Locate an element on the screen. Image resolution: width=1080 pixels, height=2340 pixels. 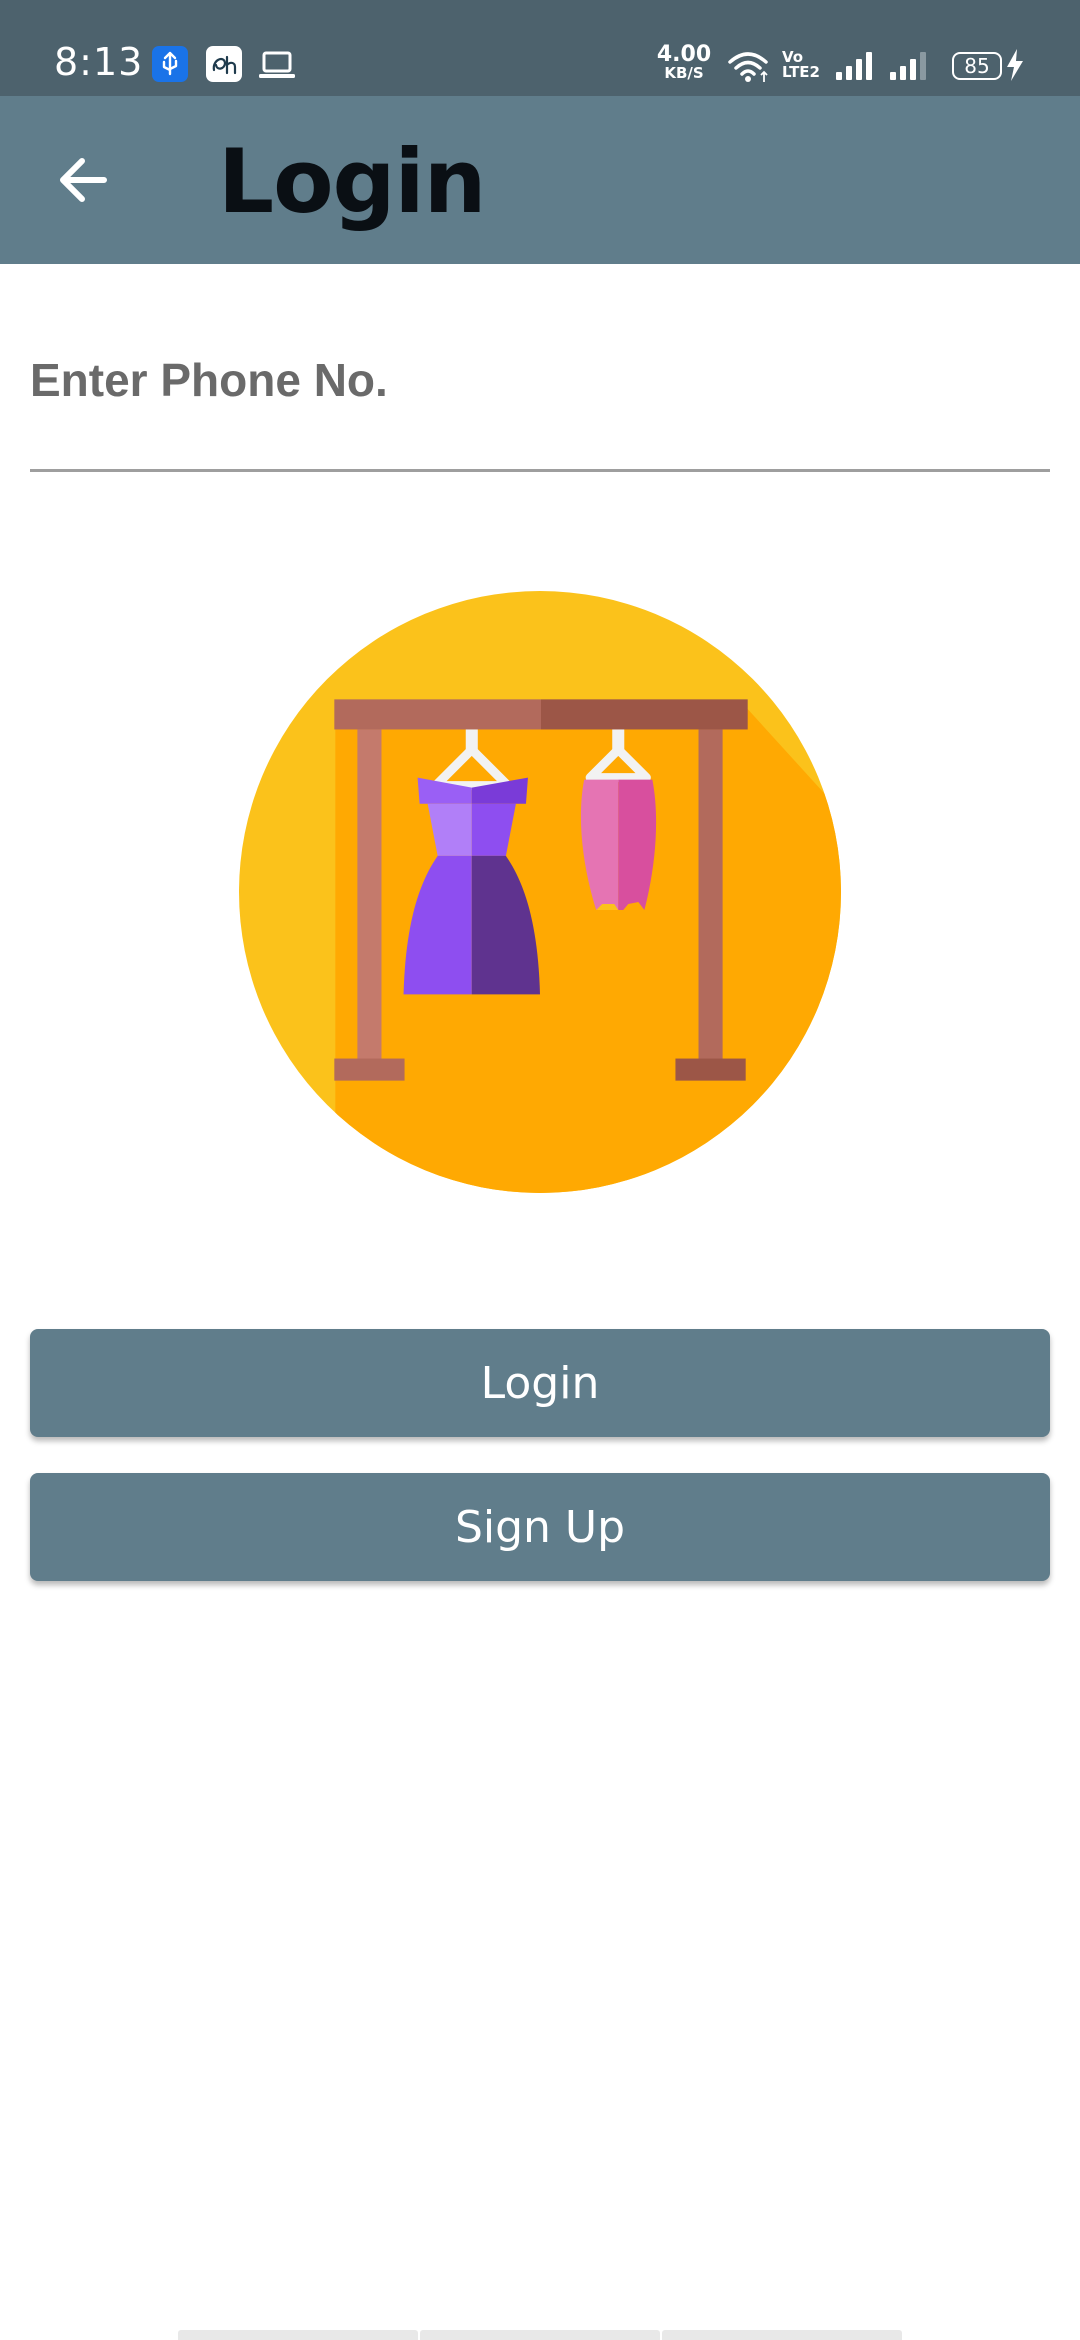
battery-level: 85 is located at coordinates (977, 66).